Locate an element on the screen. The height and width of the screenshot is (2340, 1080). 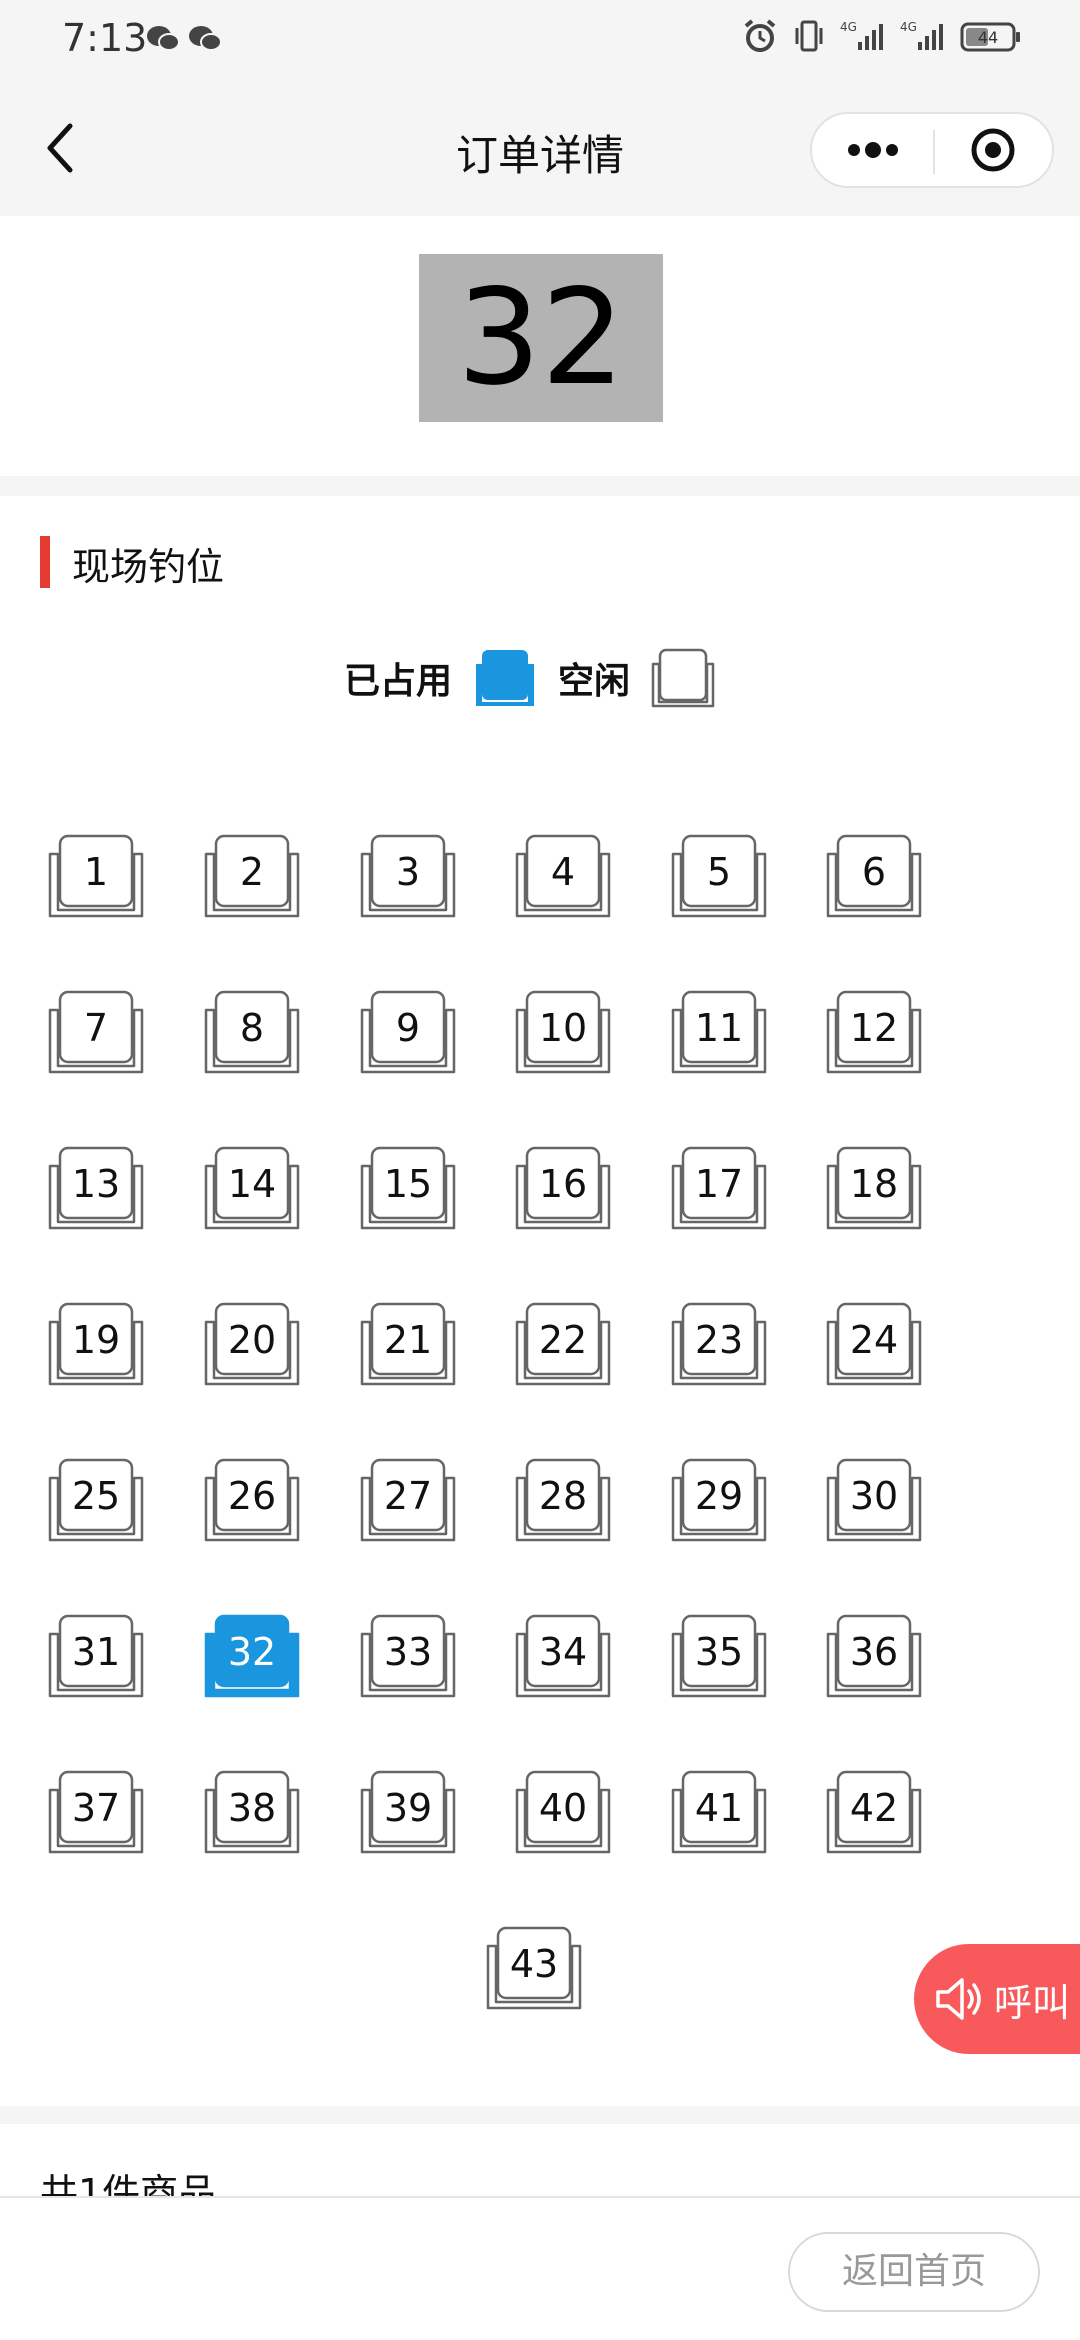
call-button: 呼叫 is located at coordinates (997, 1999).